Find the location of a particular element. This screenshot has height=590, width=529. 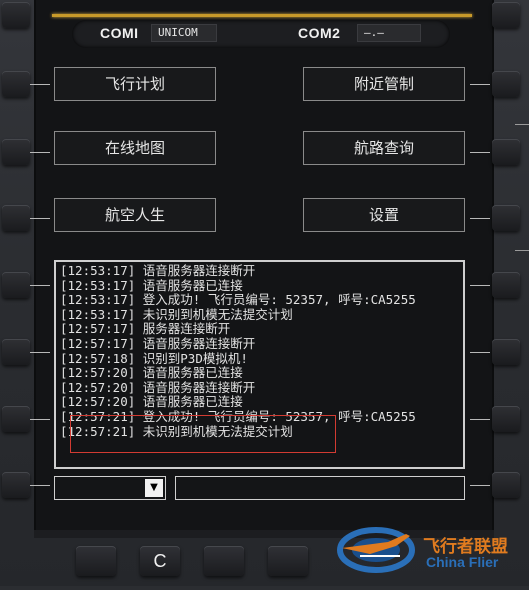

com1-label: COMI is located at coordinates (119, 33).